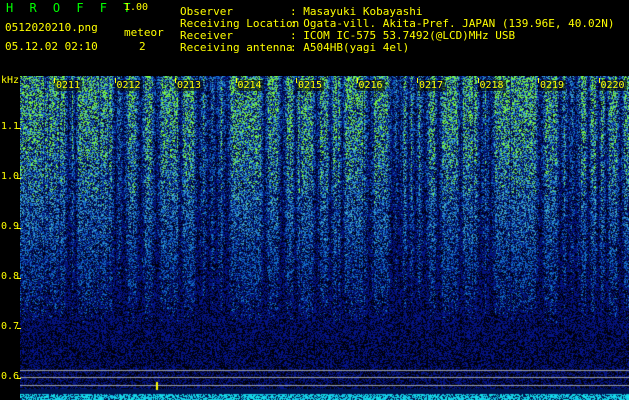 This screenshot has width=629, height=400. Describe the element at coordinates (249, 85) in the screenshot. I see `x-tick-label: 0214` at that location.